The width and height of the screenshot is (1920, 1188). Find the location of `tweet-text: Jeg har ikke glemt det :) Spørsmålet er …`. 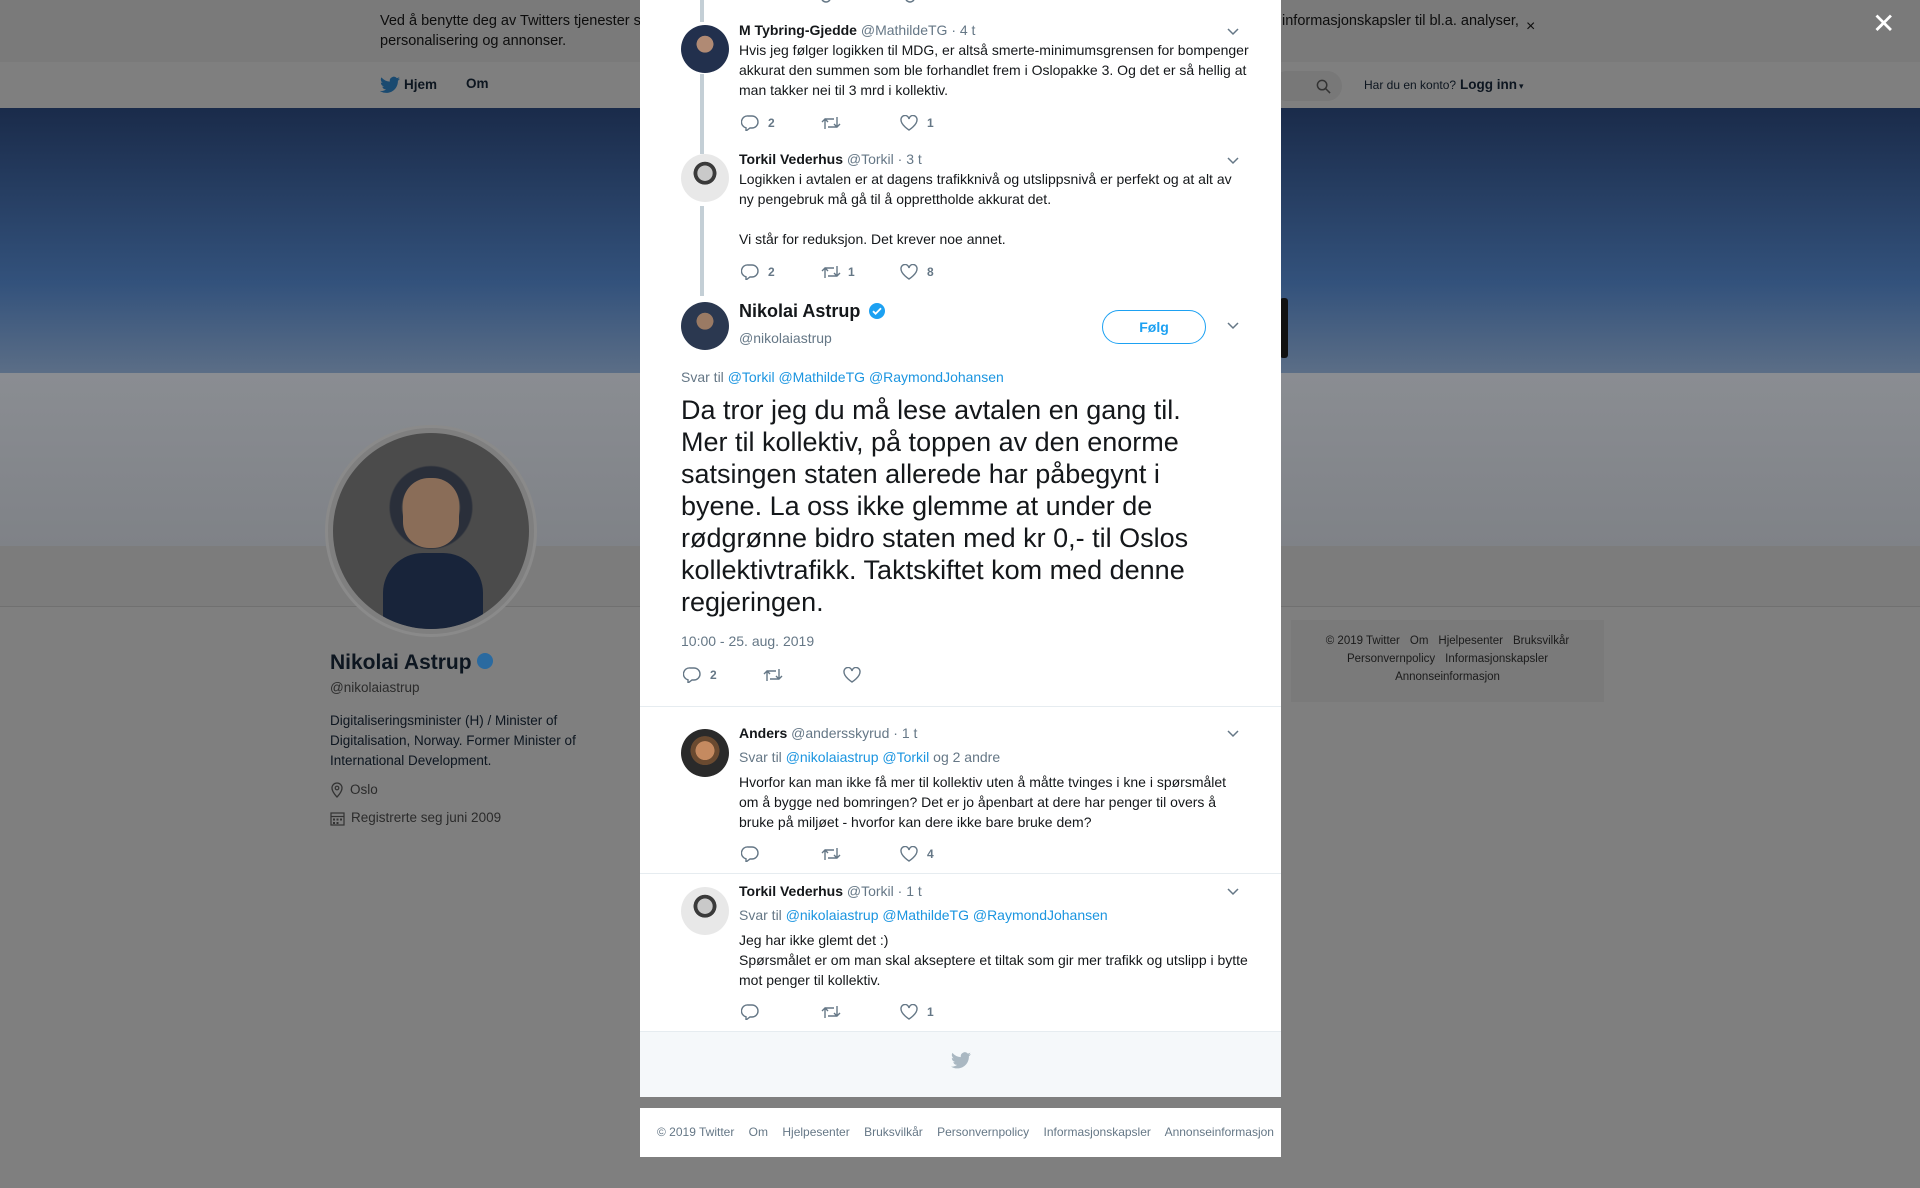

tweet-text: Jeg har ikke glemt det :) Spørsmålet er … is located at coordinates (993, 960).